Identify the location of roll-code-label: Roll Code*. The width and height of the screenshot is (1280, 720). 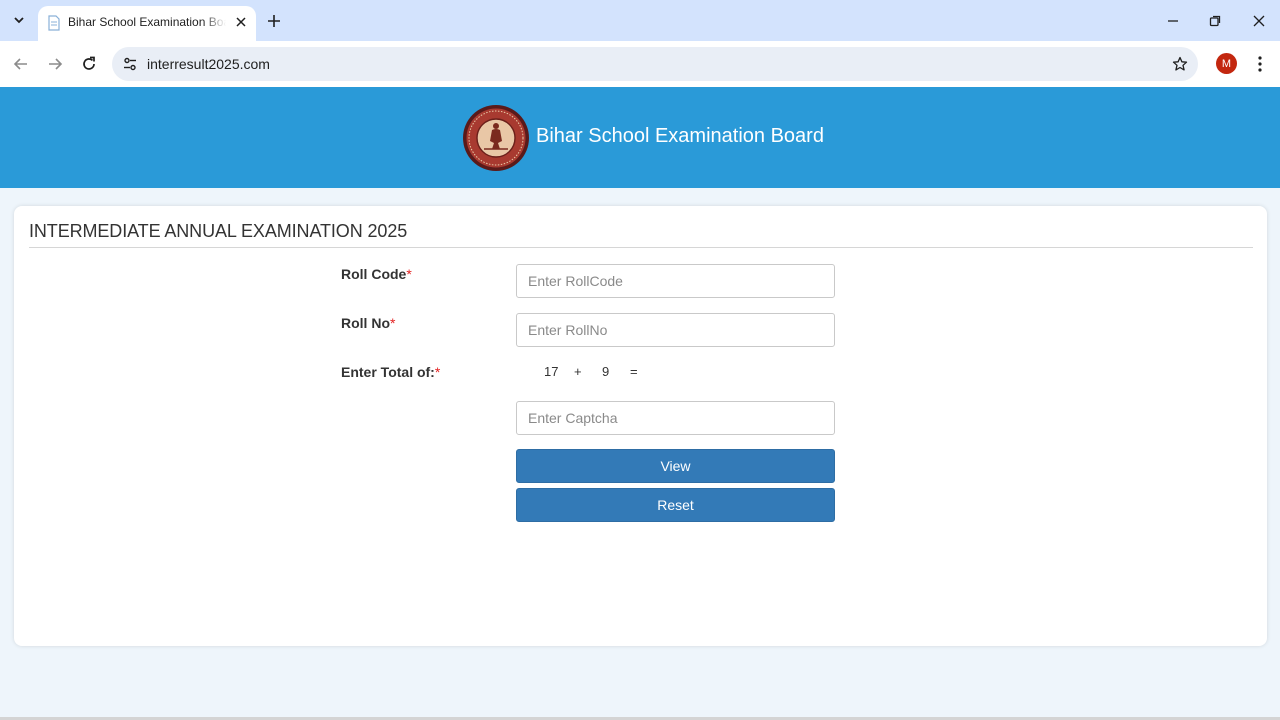
(376, 274).